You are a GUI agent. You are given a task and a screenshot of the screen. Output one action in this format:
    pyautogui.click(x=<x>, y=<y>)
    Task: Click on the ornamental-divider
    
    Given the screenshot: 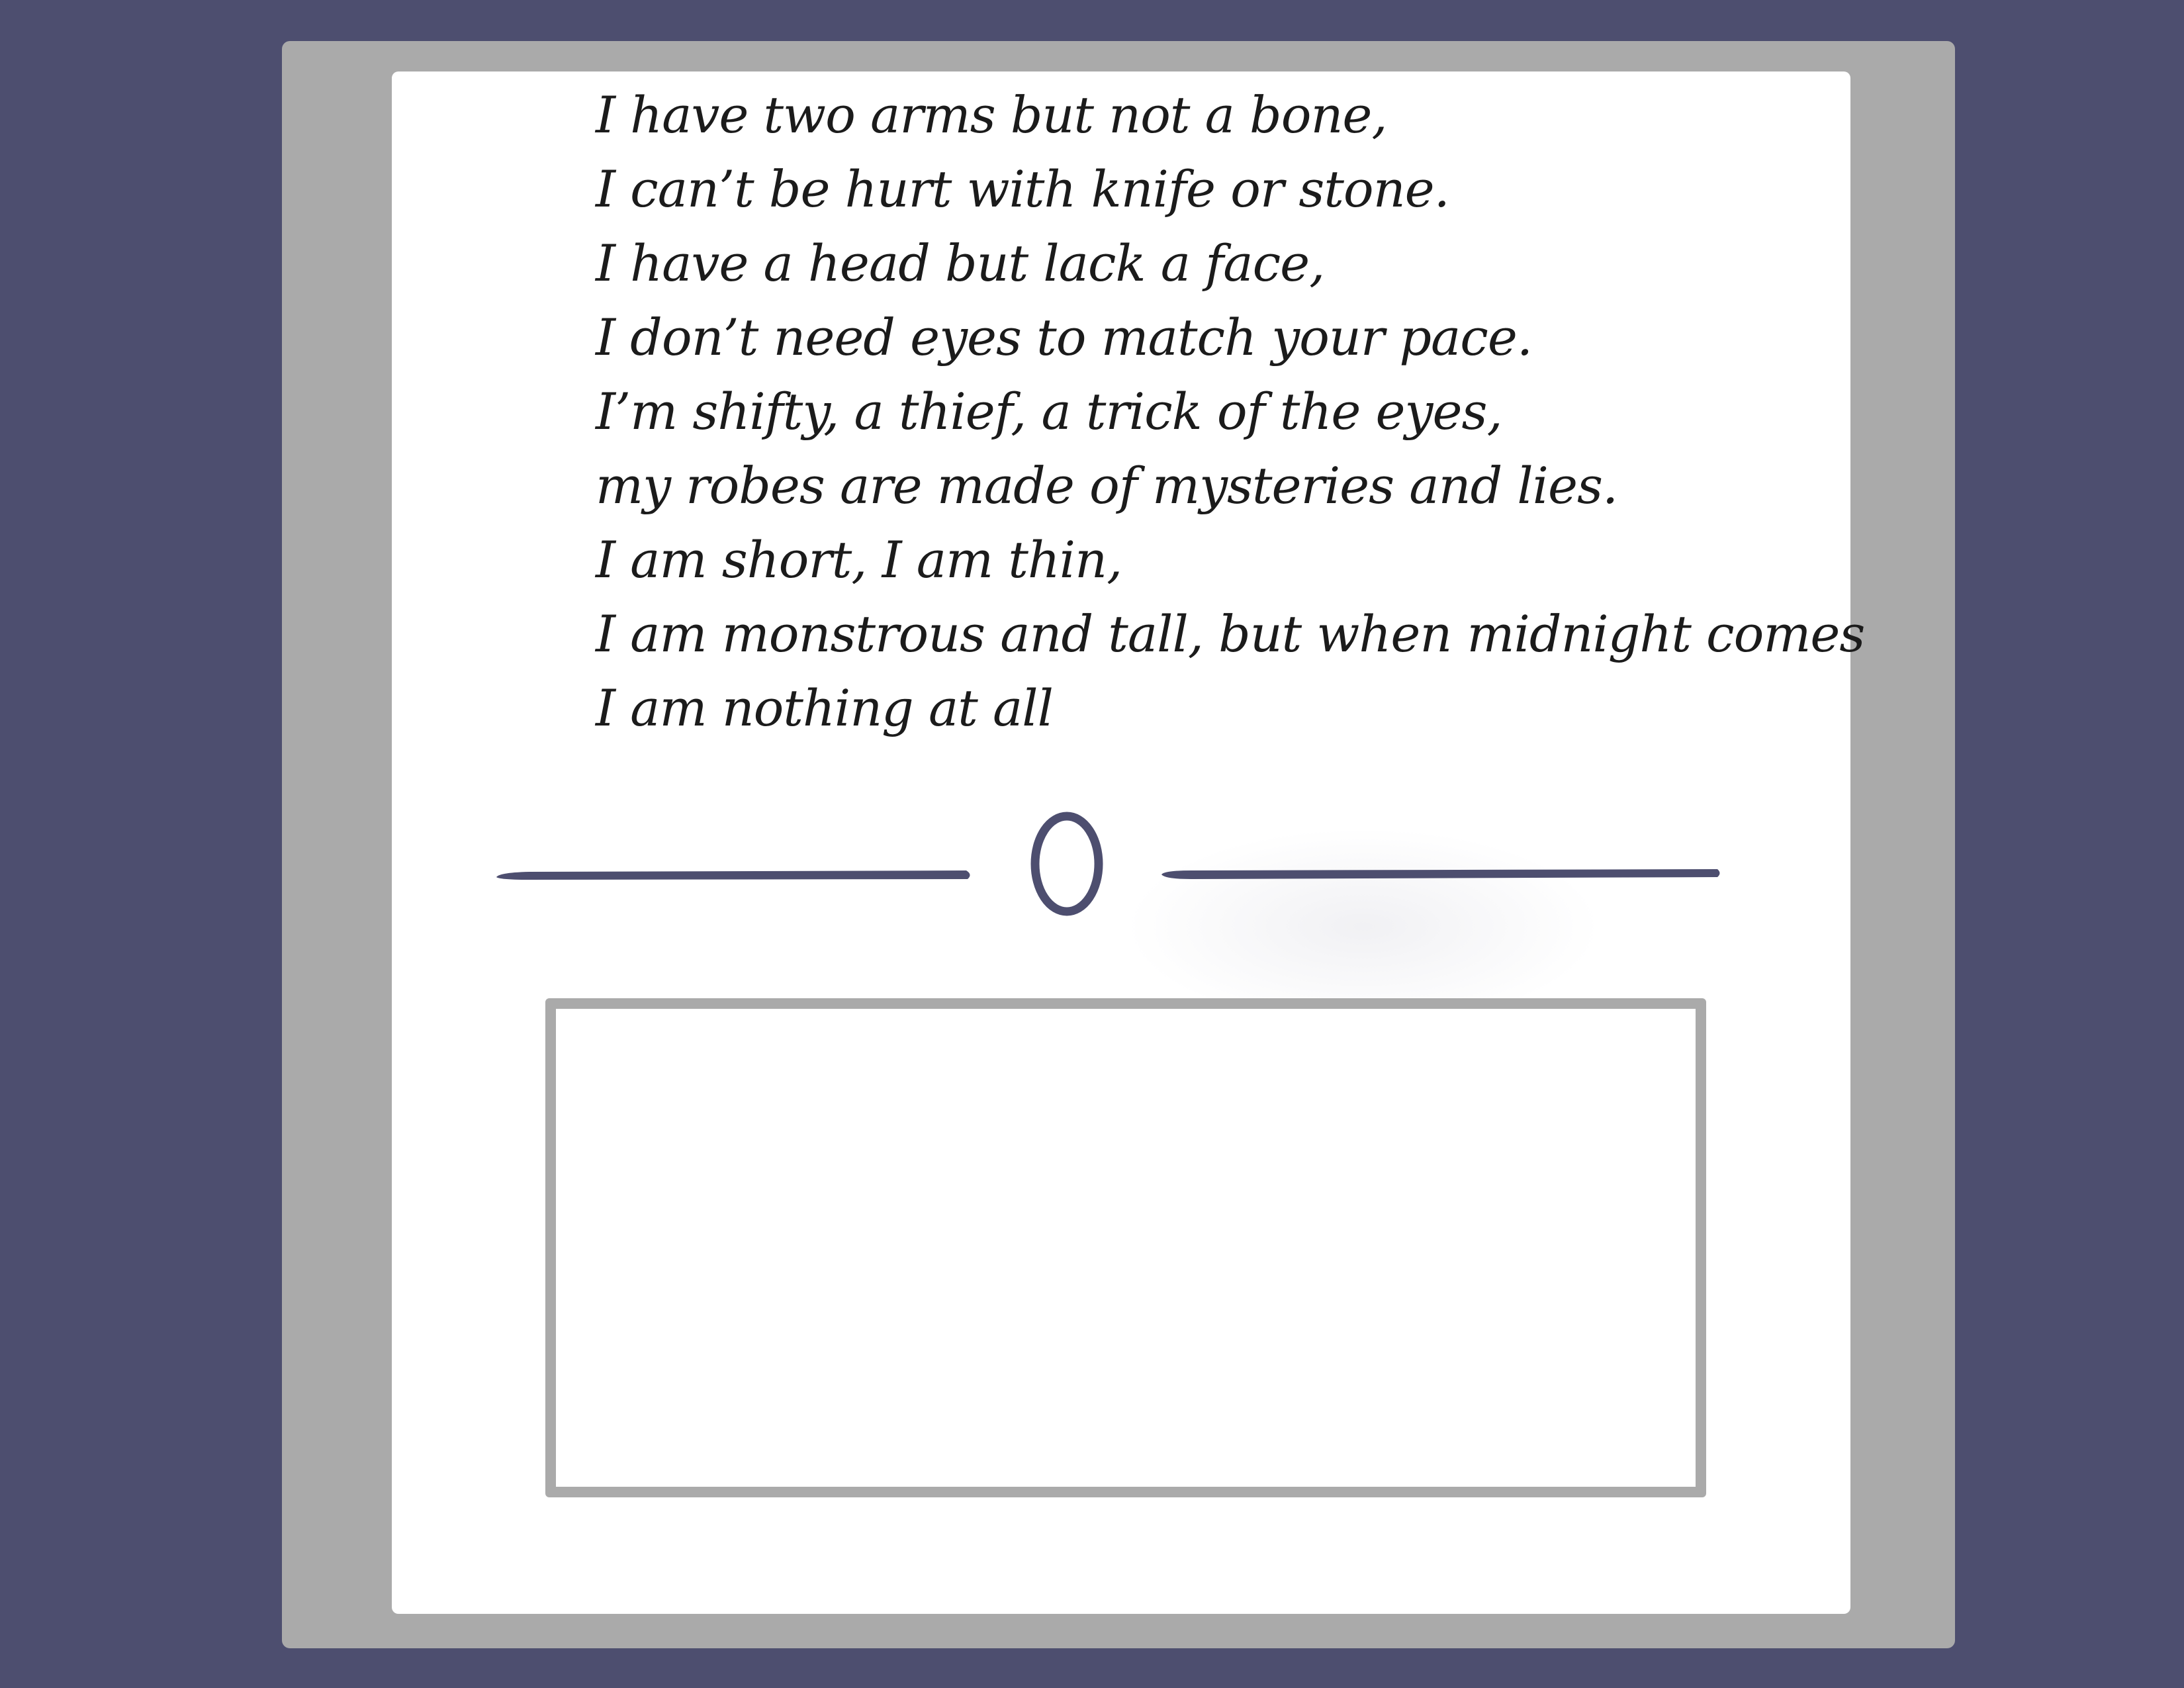 What is the action you would take?
    pyautogui.click(x=1108, y=864)
    